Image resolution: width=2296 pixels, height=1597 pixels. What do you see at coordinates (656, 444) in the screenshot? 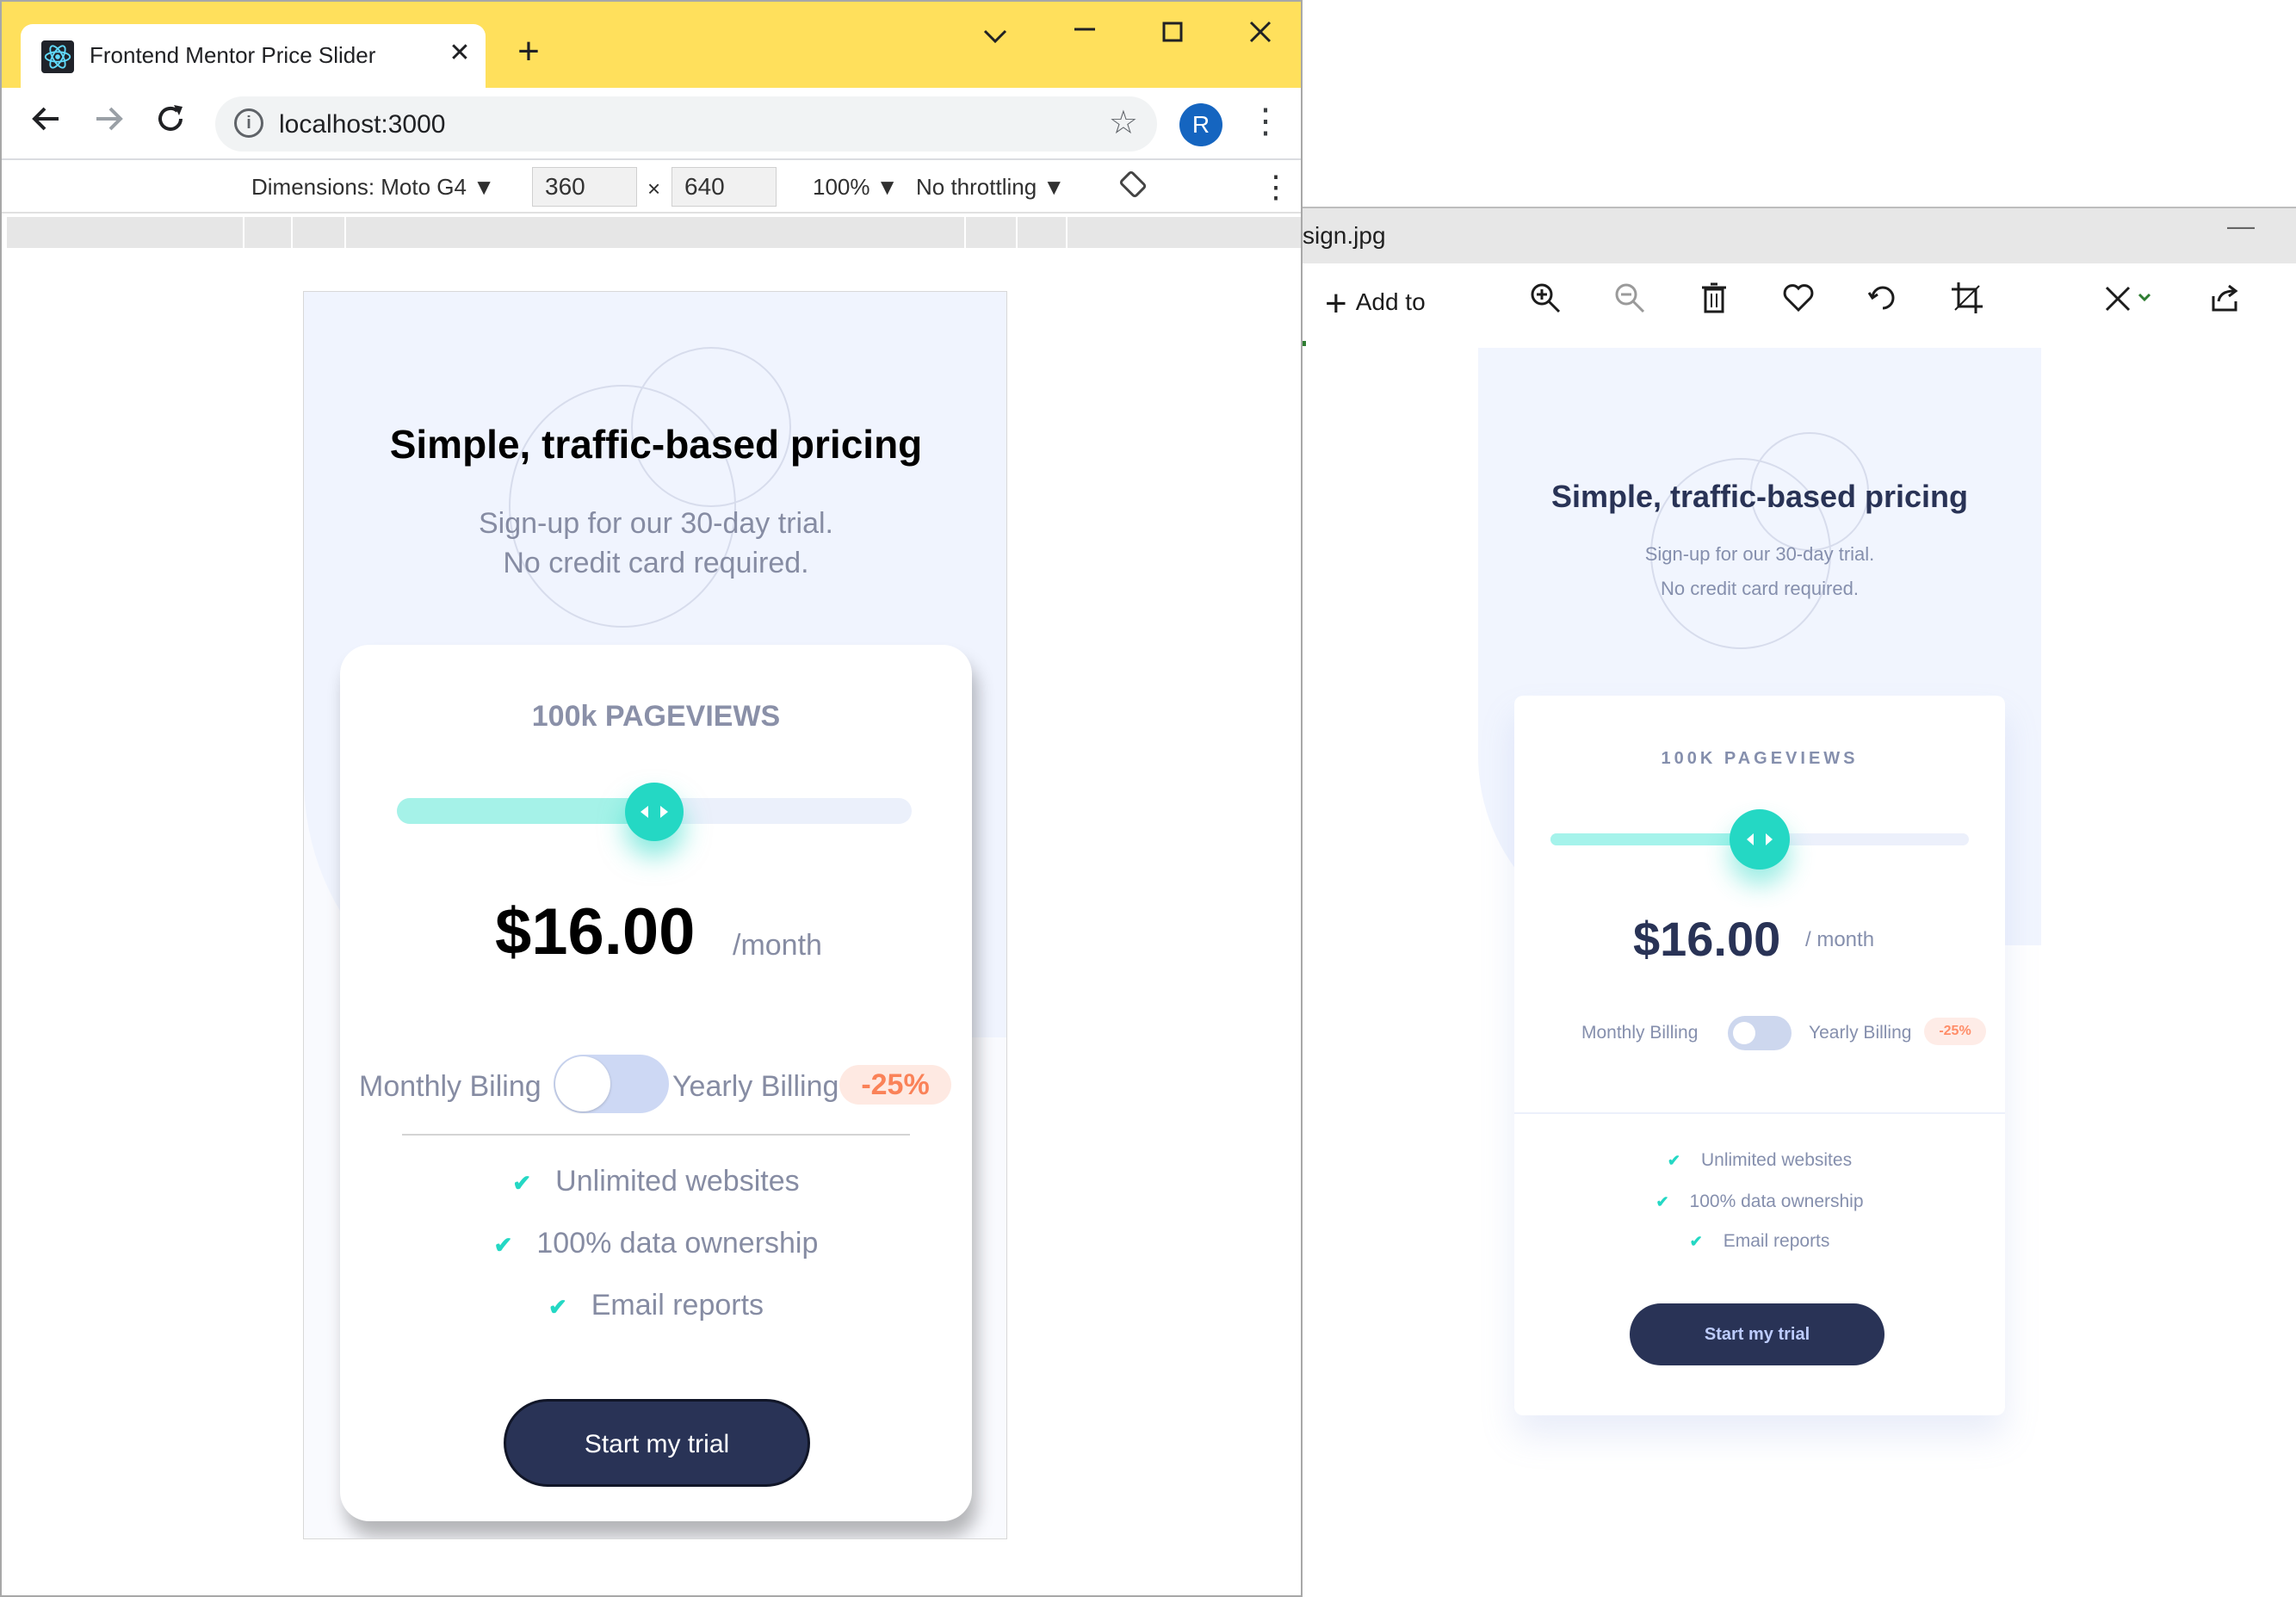
I see `page-title: Simple, traffic-based pricing` at bounding box center [656, 444].